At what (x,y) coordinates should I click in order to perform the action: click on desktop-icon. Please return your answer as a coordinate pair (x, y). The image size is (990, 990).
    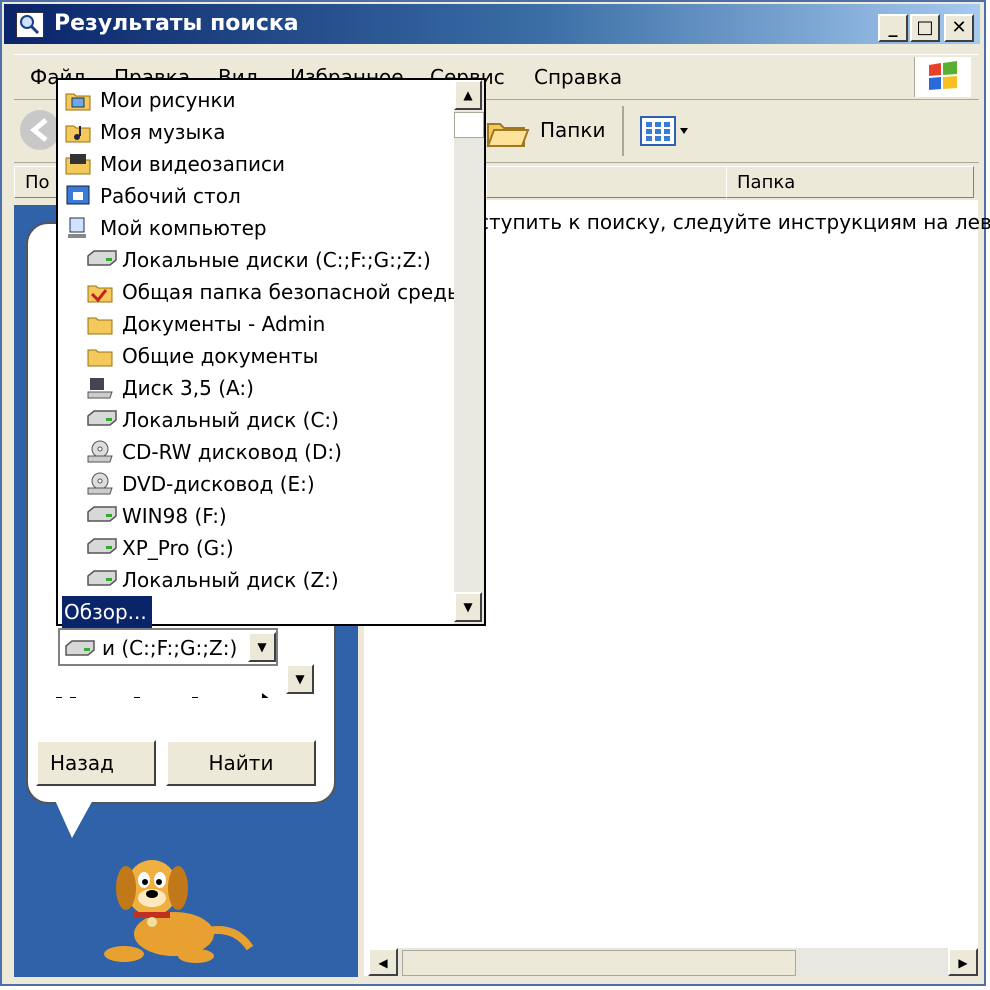
    Looking at the image, I should click on (78, 196).